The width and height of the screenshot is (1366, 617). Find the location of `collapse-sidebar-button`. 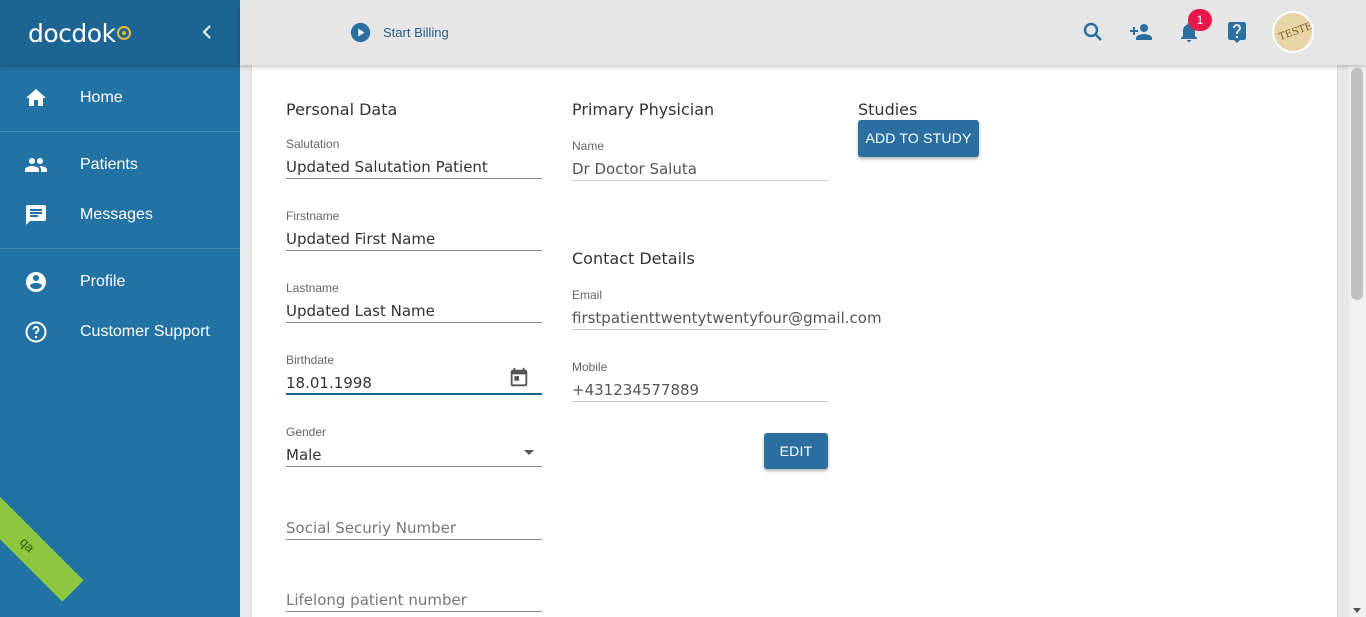

collapse-sidebar-button is located at coordinates (208, 32).